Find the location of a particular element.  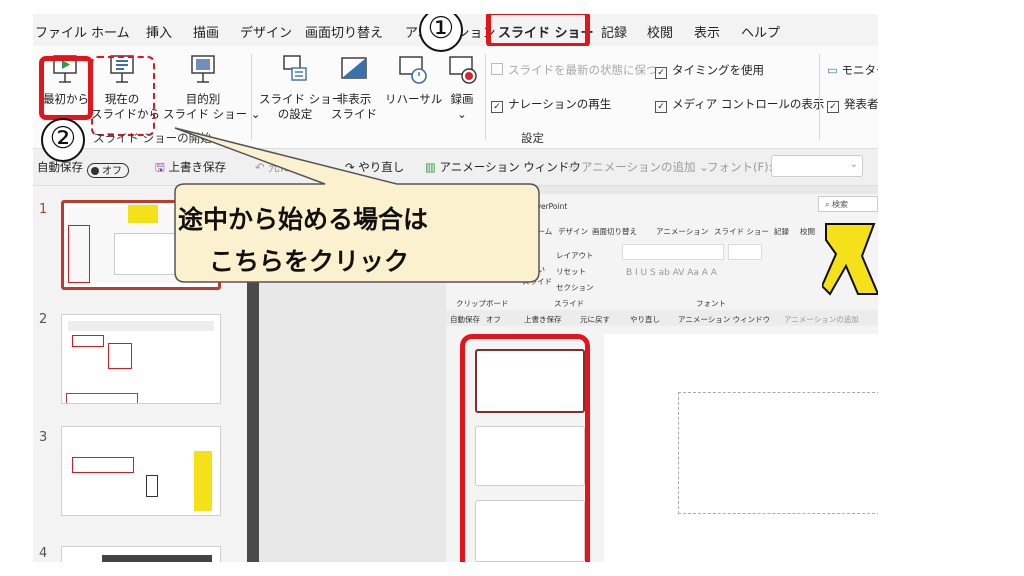

inner-slide-group-label: スライド is located at coordinates (569, 303).